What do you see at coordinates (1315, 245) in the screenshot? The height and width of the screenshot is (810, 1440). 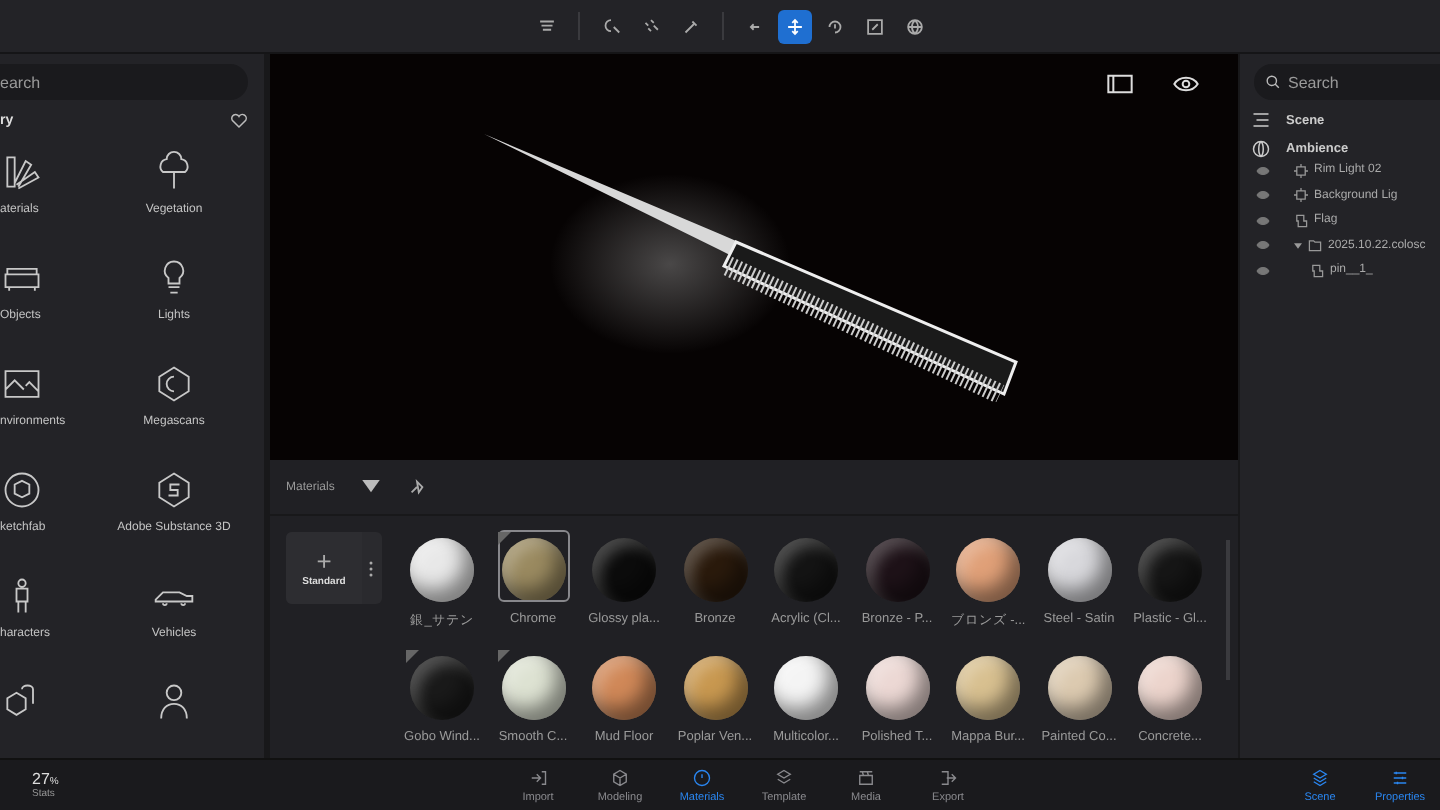 I see `folder-icon` at bounding box center [1315, 245].